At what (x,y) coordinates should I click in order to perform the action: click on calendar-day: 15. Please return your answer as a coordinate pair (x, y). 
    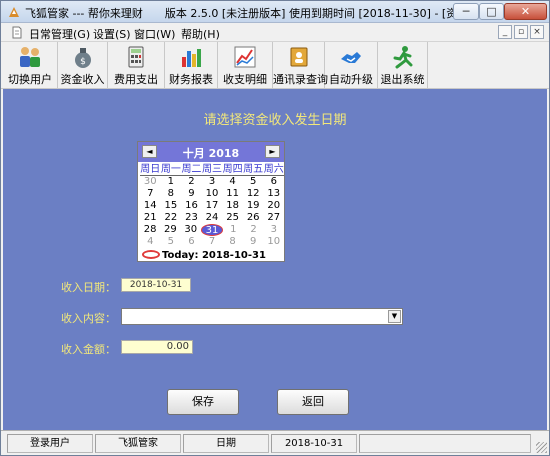
    Looking at the image, I should click on (171, 206).